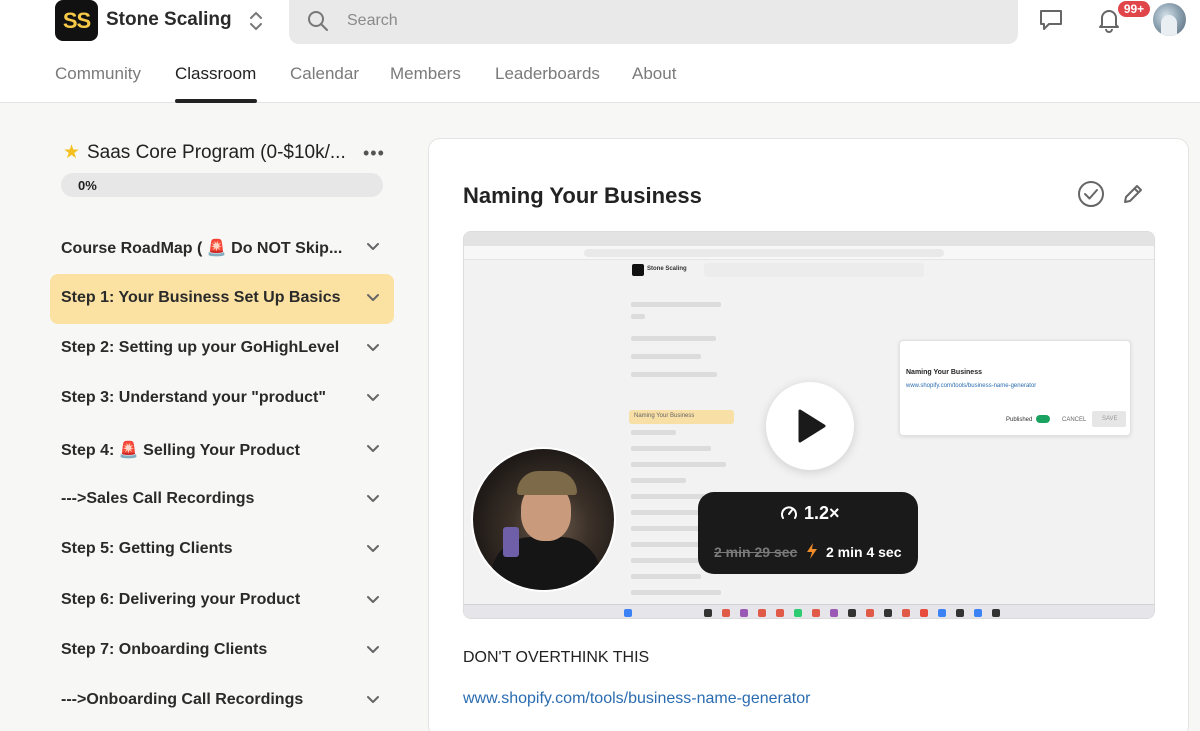  What do you see at coordinates (425, 74) in the screenshot?
I see `tab-members: Members` at bounding box center [425, 74].